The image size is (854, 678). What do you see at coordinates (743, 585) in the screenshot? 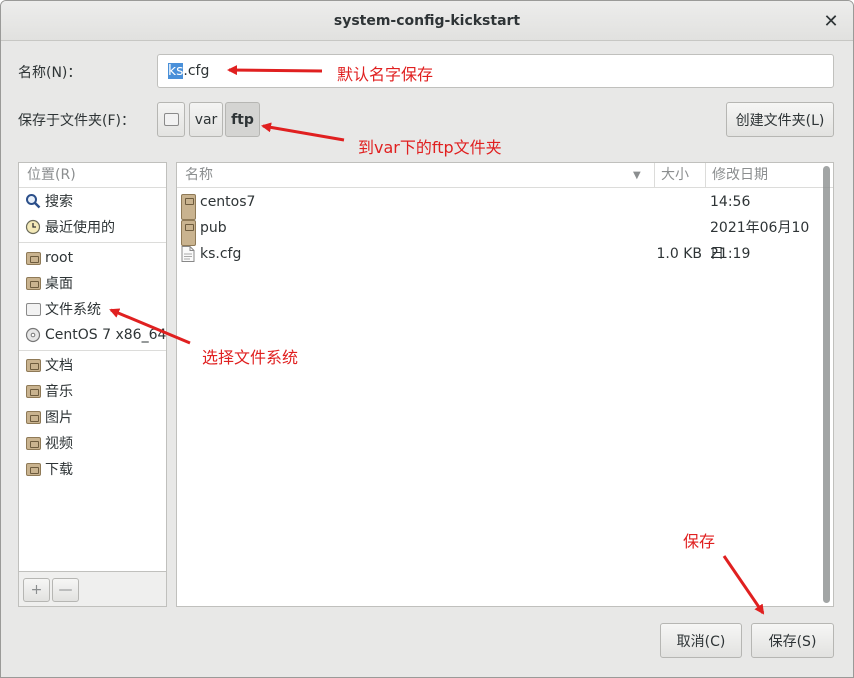
I see `annotation-arrow-save` at bounding box center [743, 585].